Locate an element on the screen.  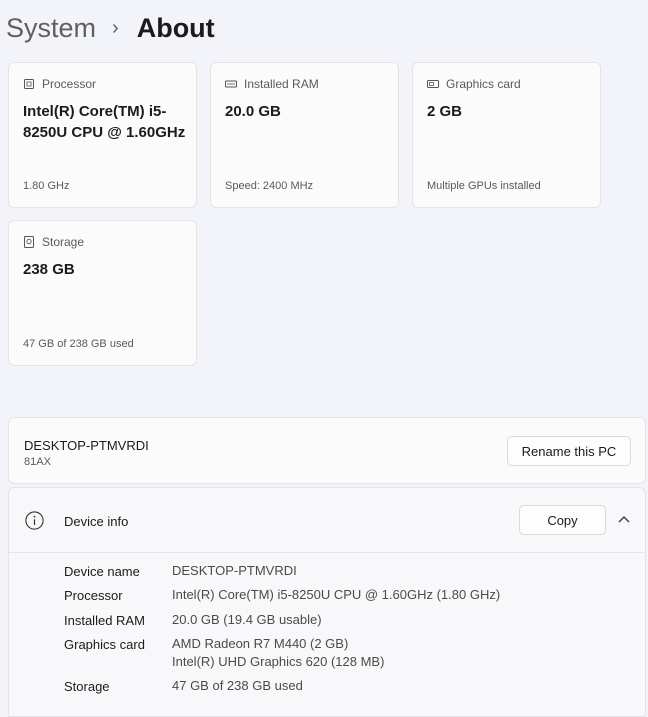
graphics-card-icon is located at coordinates (433, 84).